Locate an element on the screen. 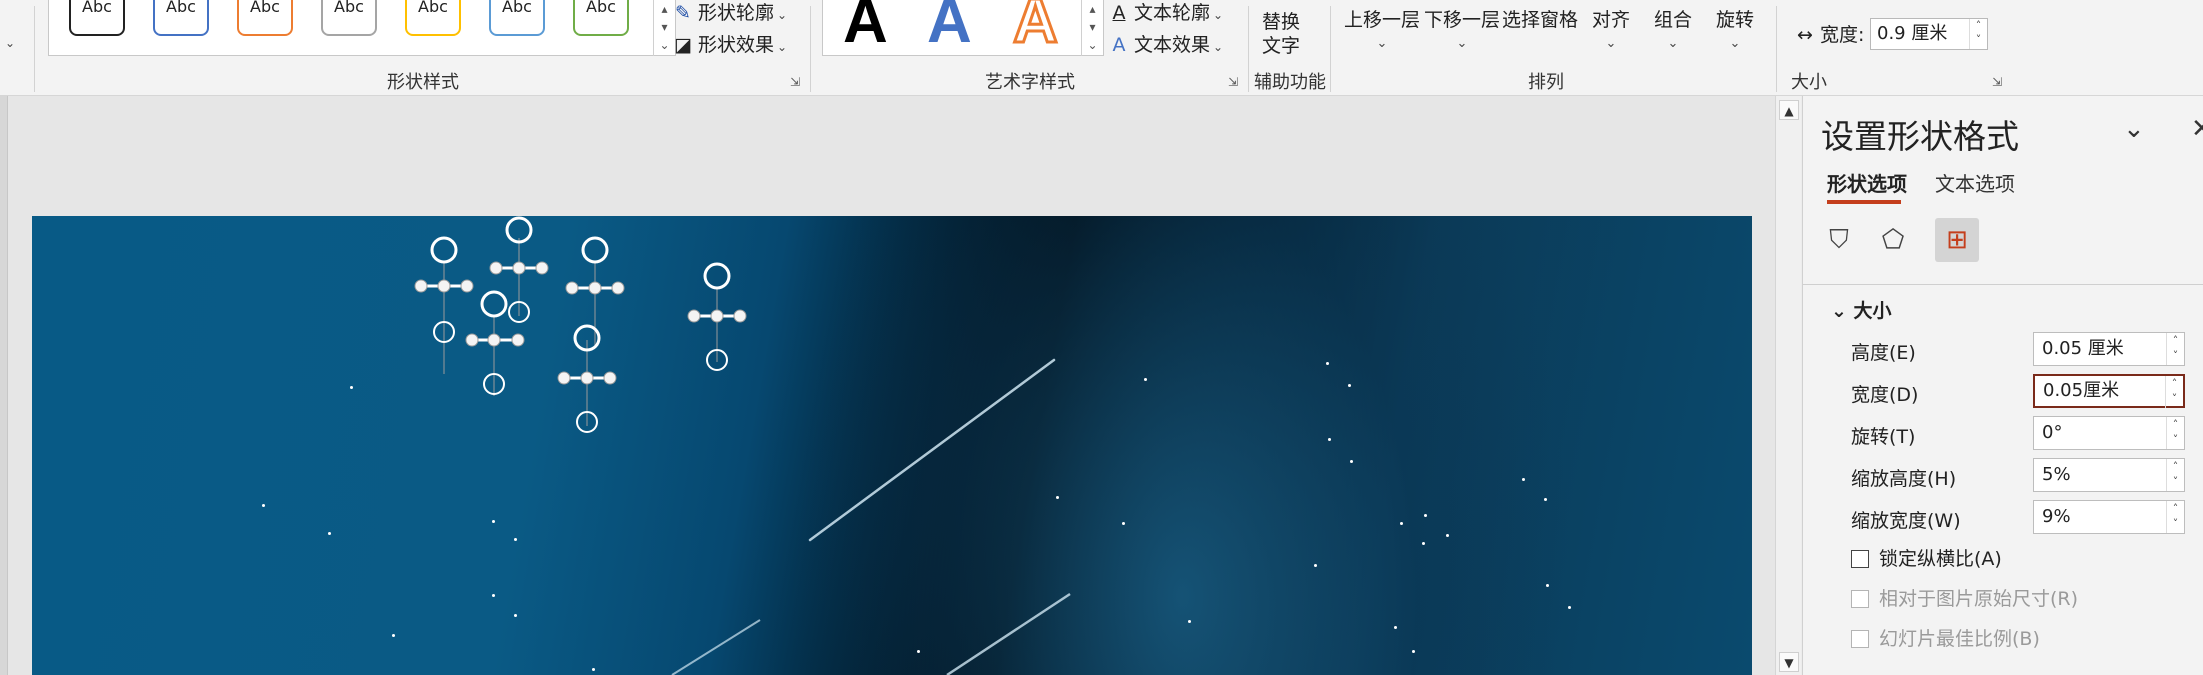 The width and height of the screenshot is (2203, 675). text-effects-button: A 文本效果 ⌄ is located at coordinates (1166, 43).